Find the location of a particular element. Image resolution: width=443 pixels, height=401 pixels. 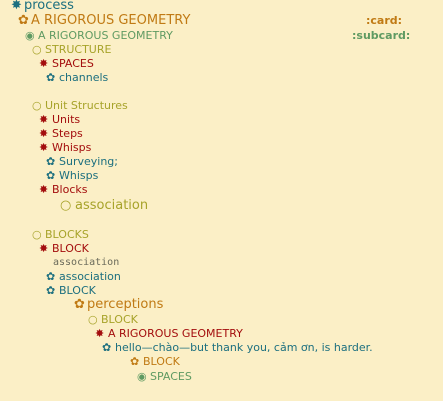

heading-text: STRUCTURE is located at coordinates (78, 49).